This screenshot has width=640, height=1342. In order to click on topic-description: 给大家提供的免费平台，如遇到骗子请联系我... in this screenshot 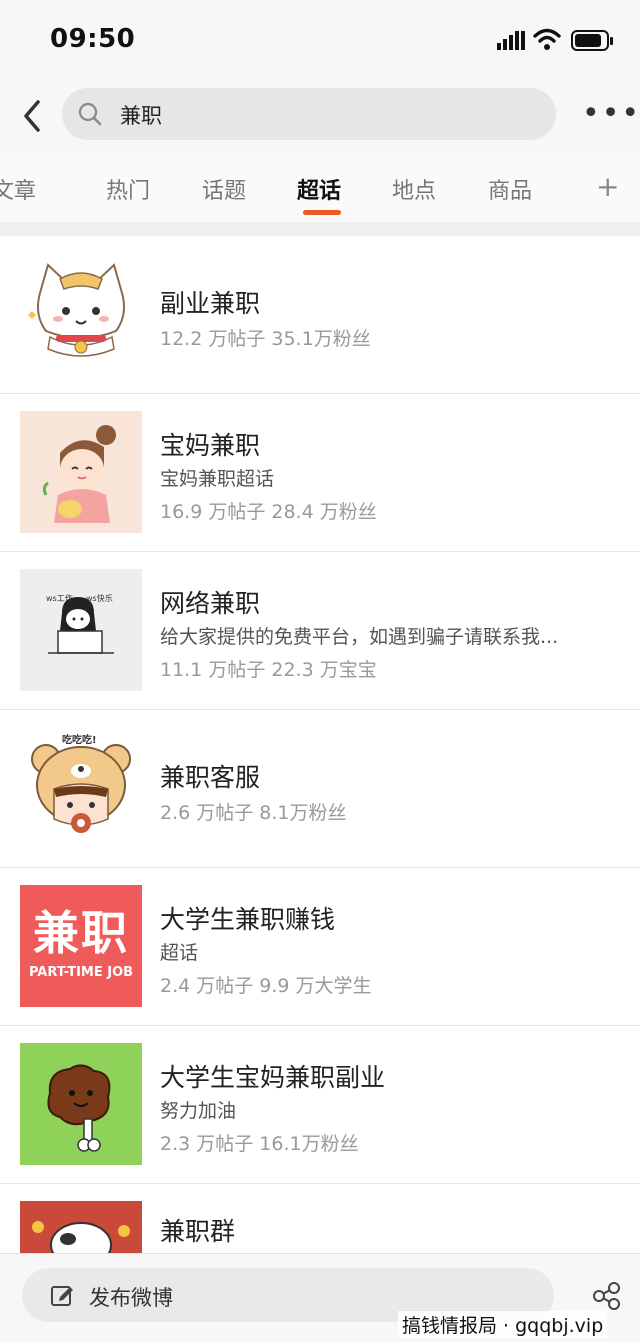, I will do `click(359, 637)`.